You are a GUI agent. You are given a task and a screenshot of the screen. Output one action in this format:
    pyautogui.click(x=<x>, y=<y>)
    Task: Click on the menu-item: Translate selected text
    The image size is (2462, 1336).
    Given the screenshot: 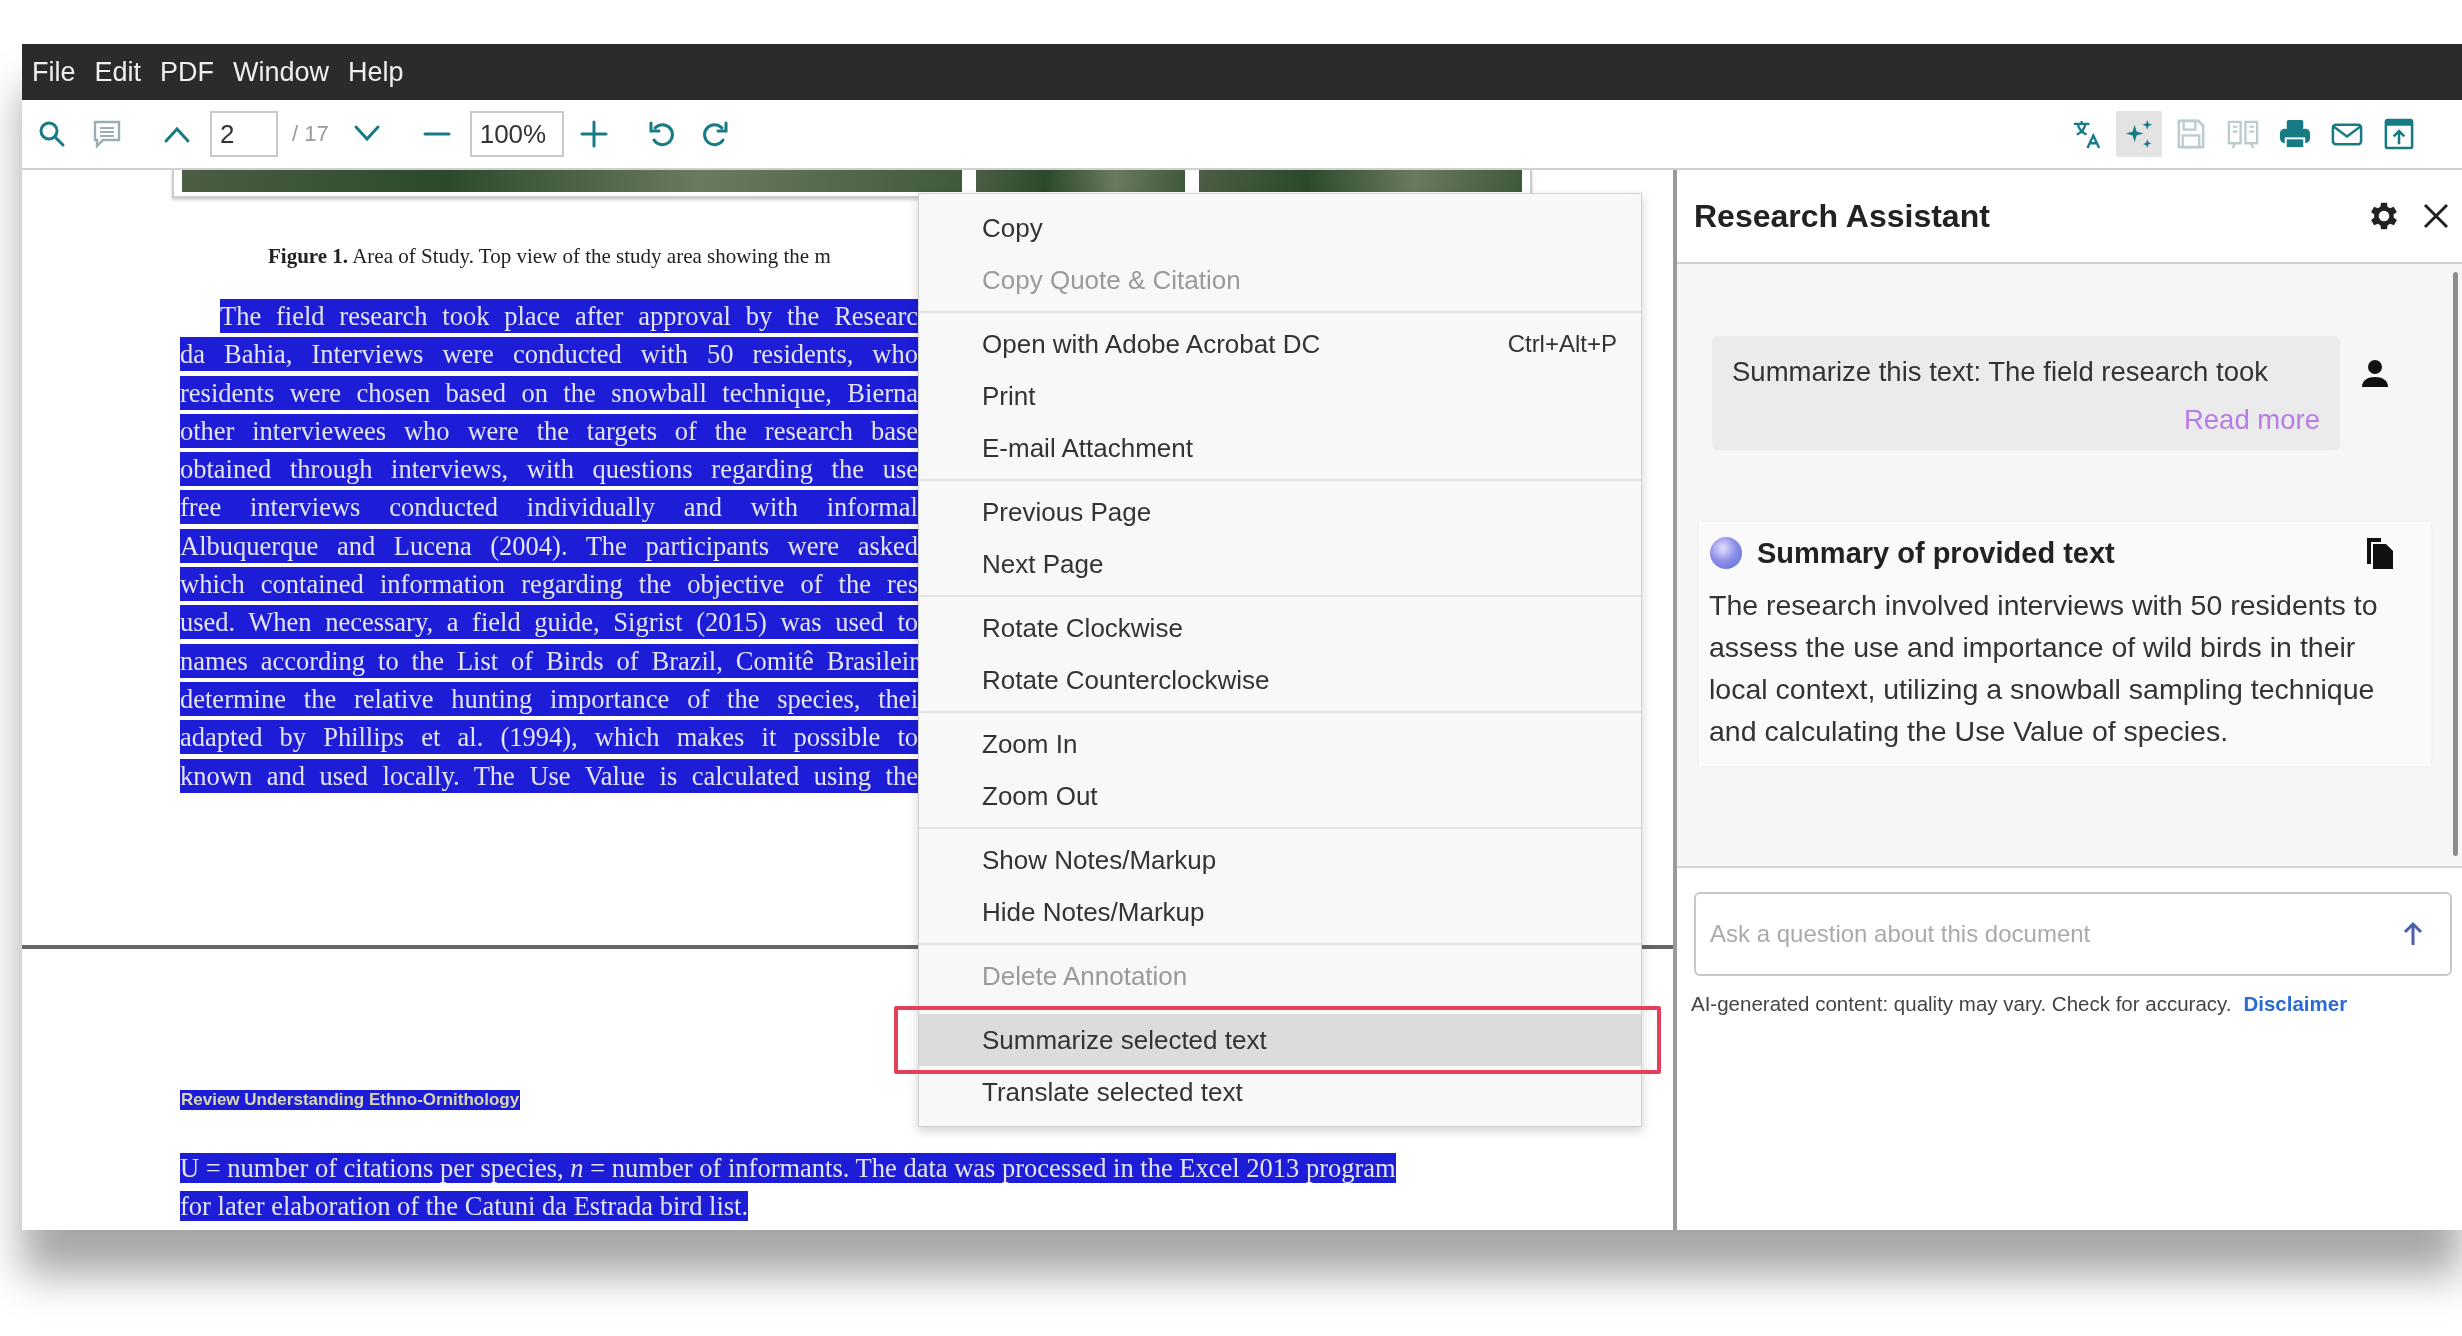 What is the action you would take?
    pyautogui.click(x=1280, y=1092)
    